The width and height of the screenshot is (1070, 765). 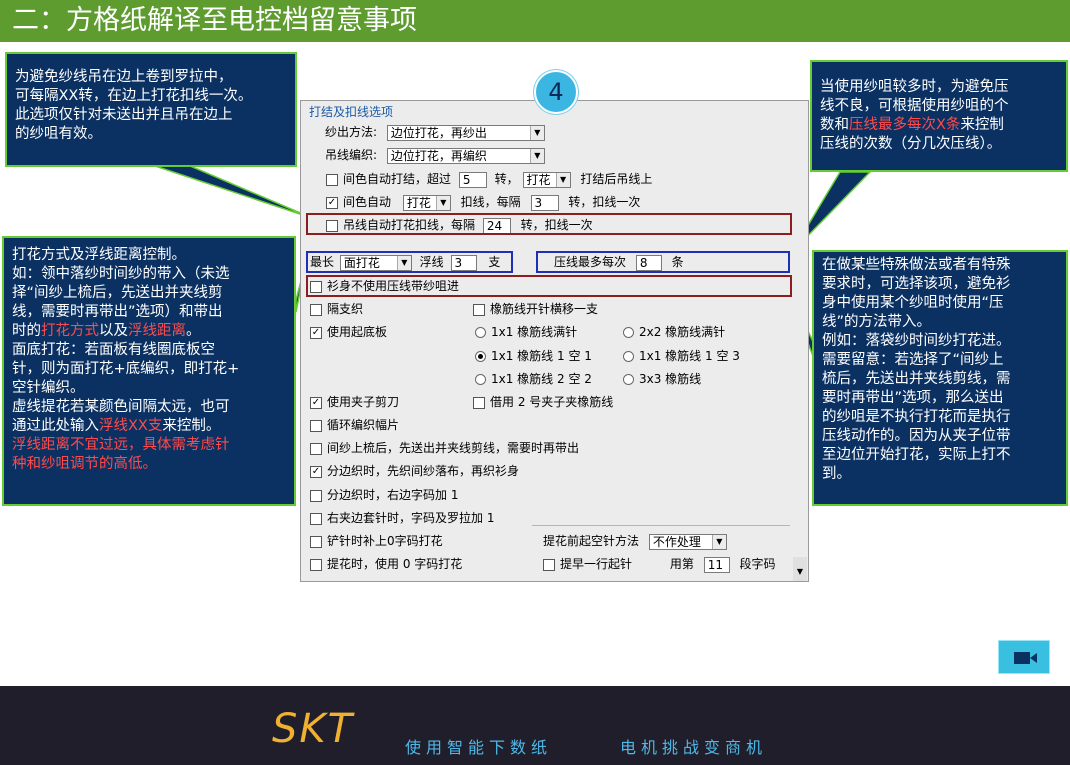 I want to click on right-clip-row: 右夹边套针时，字码及罗拉加 1, so click(x=402, y=518).